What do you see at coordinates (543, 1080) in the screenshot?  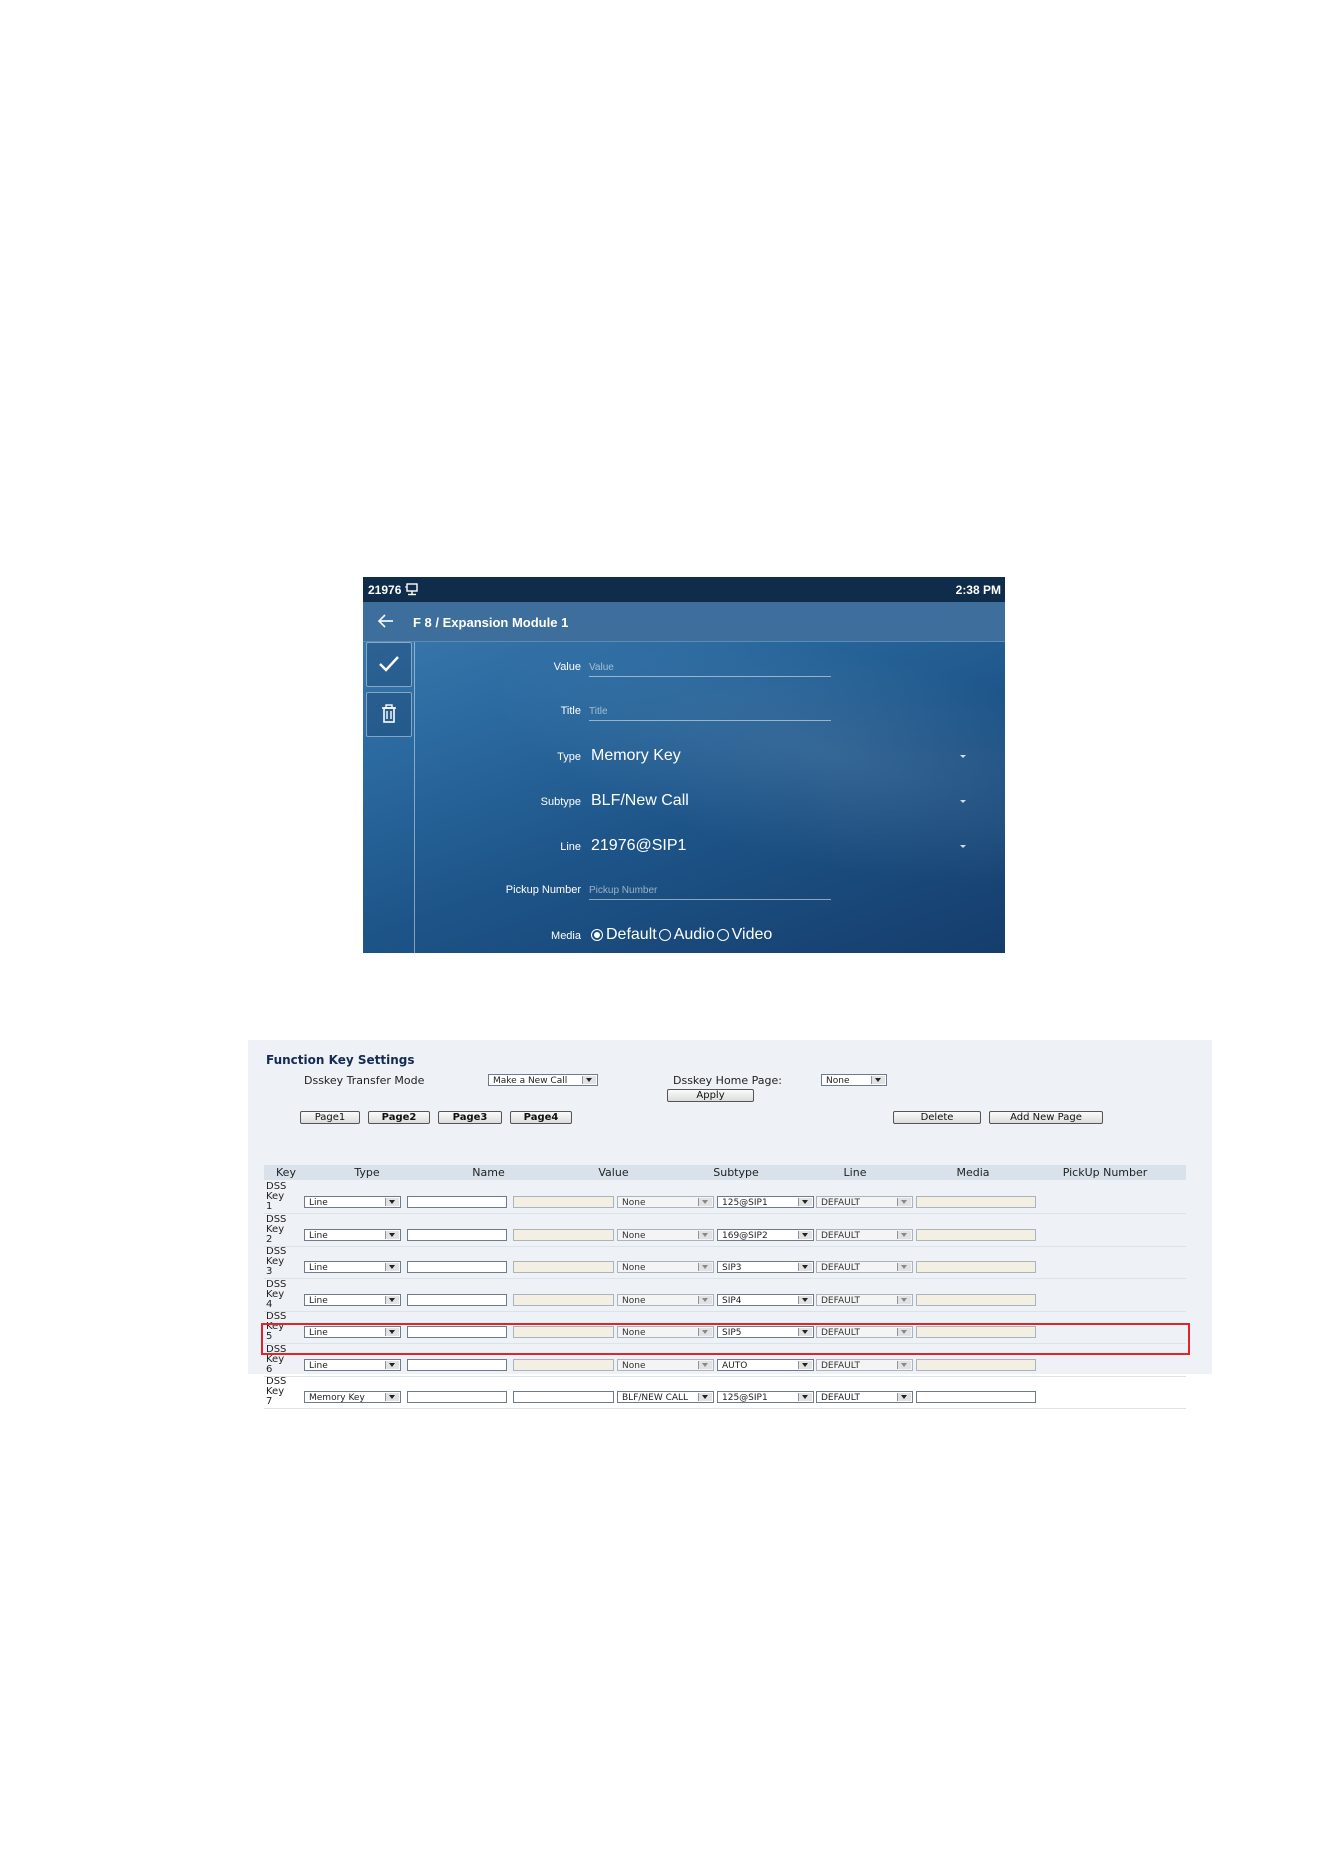 I see `transfer-mode-select: Make a New Call` at bounding box center [543, 1080].